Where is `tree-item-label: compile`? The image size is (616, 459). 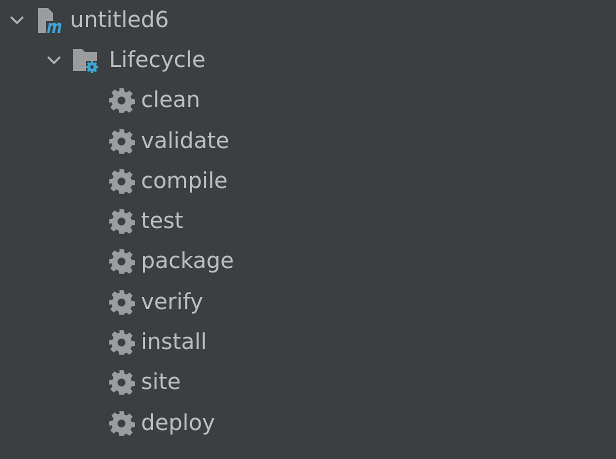 tree-item-label: compile is located at coordinates (184, 181).